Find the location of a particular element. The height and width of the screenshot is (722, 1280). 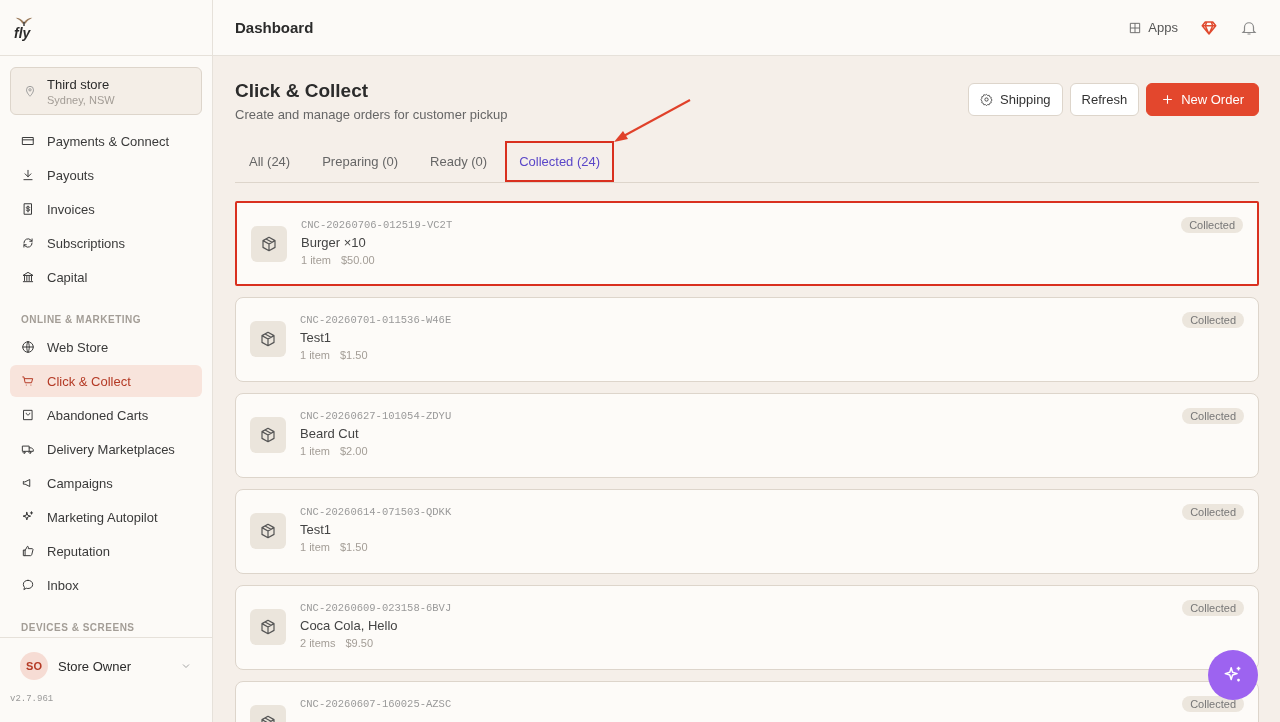

order-card: CNC-20260609-023158-6BVJ Coca Cola, Hello 2 items $9.50 Collected is located at coordinates (747, 627).